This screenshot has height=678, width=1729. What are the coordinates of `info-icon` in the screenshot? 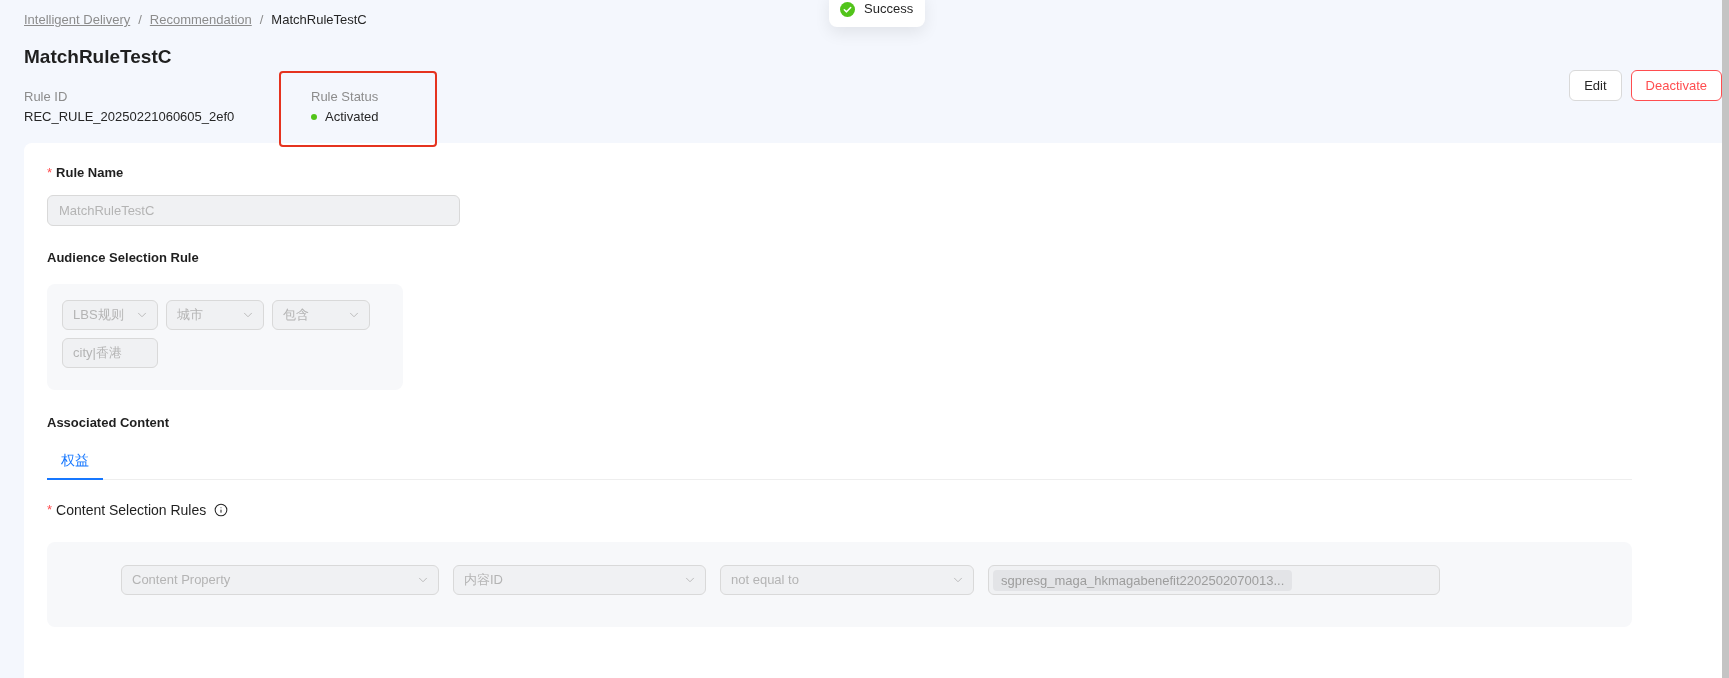 It's located at (221, 510).